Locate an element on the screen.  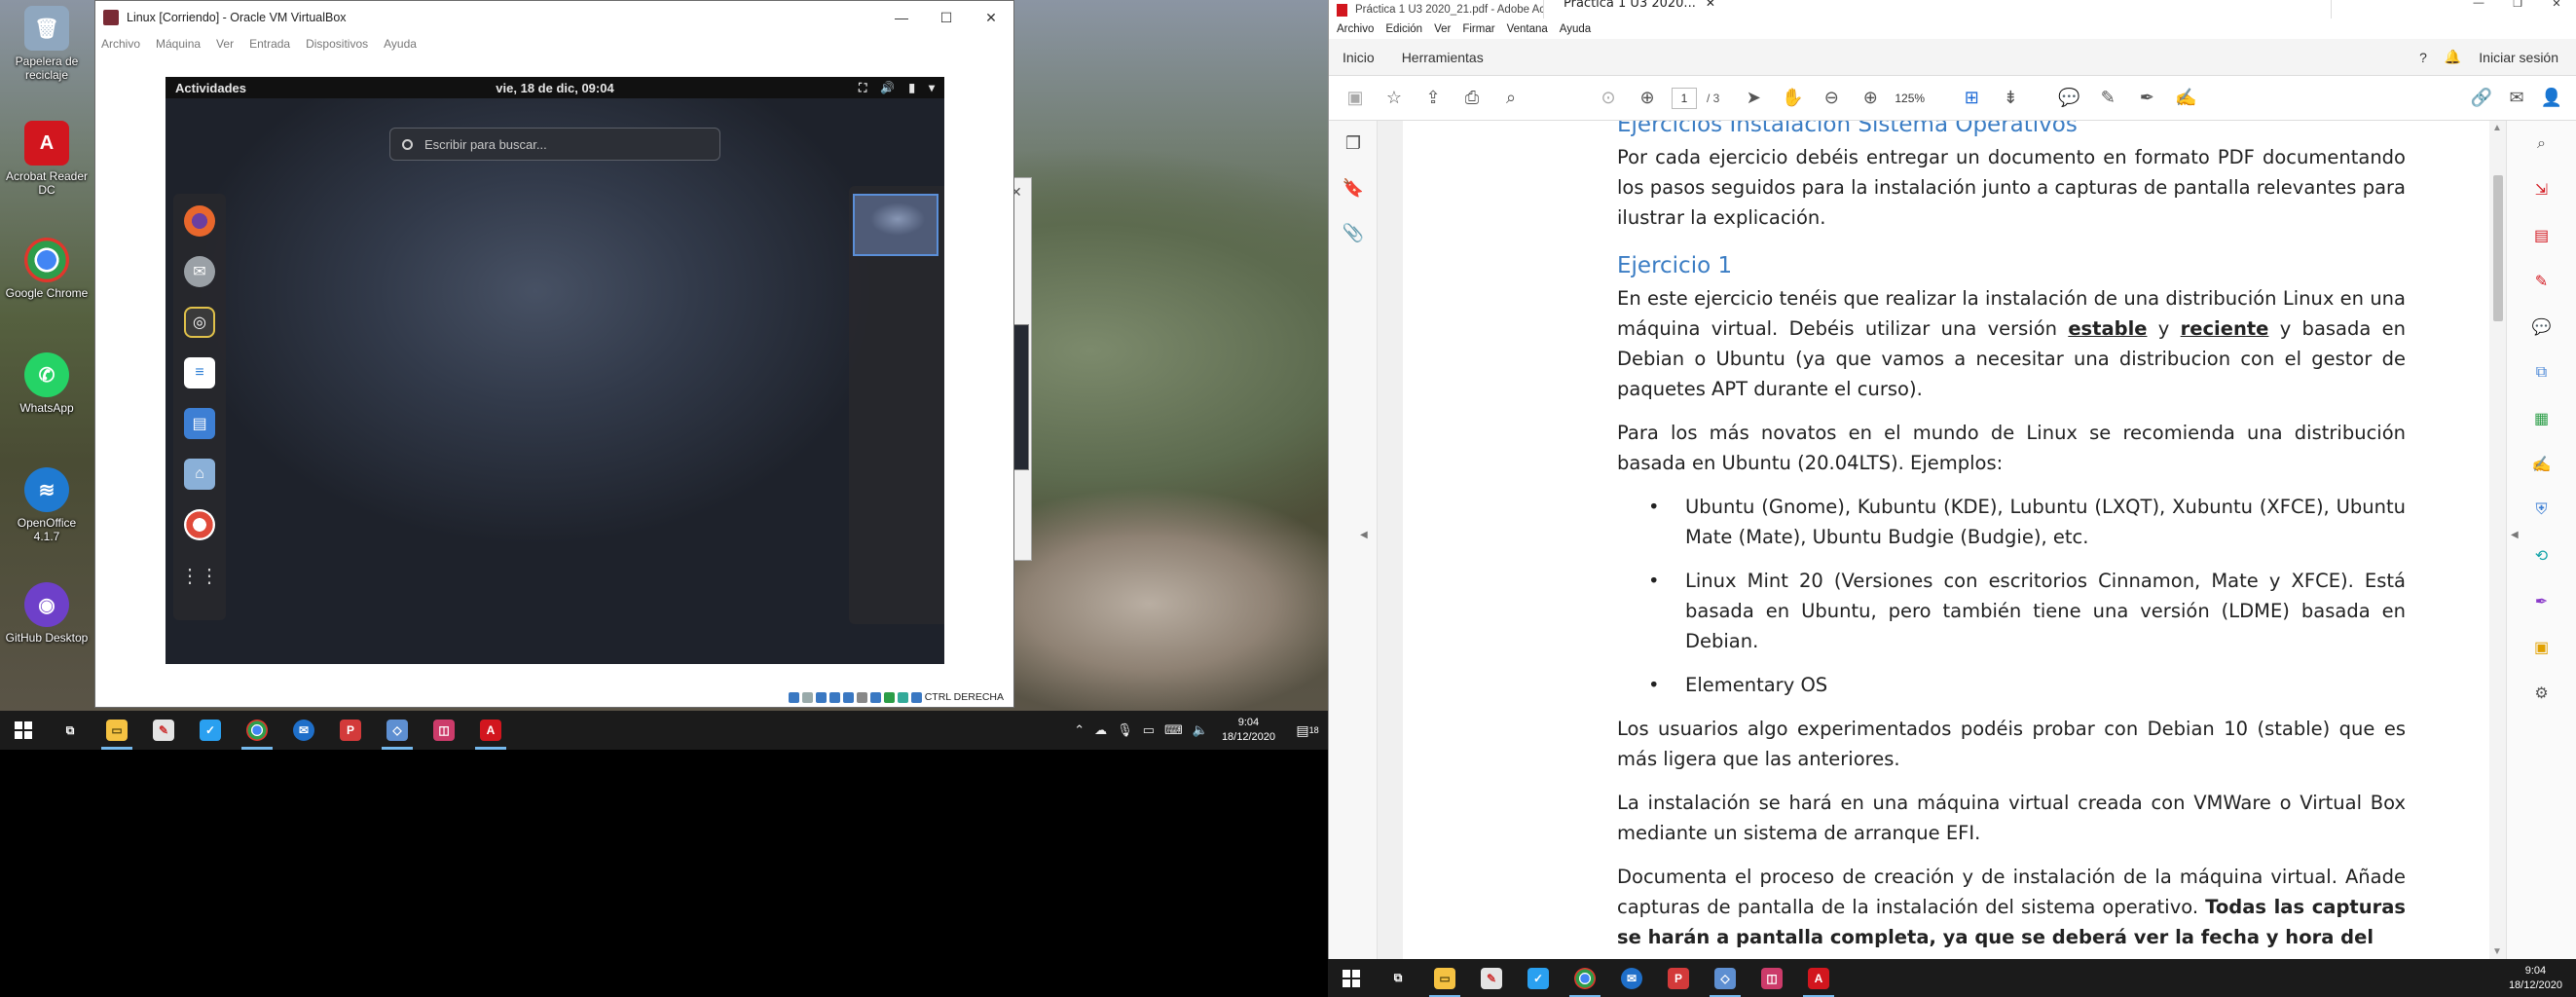
desktop-icon-github: ◉ GitHub Desktop is located at coordinates (47, 613).